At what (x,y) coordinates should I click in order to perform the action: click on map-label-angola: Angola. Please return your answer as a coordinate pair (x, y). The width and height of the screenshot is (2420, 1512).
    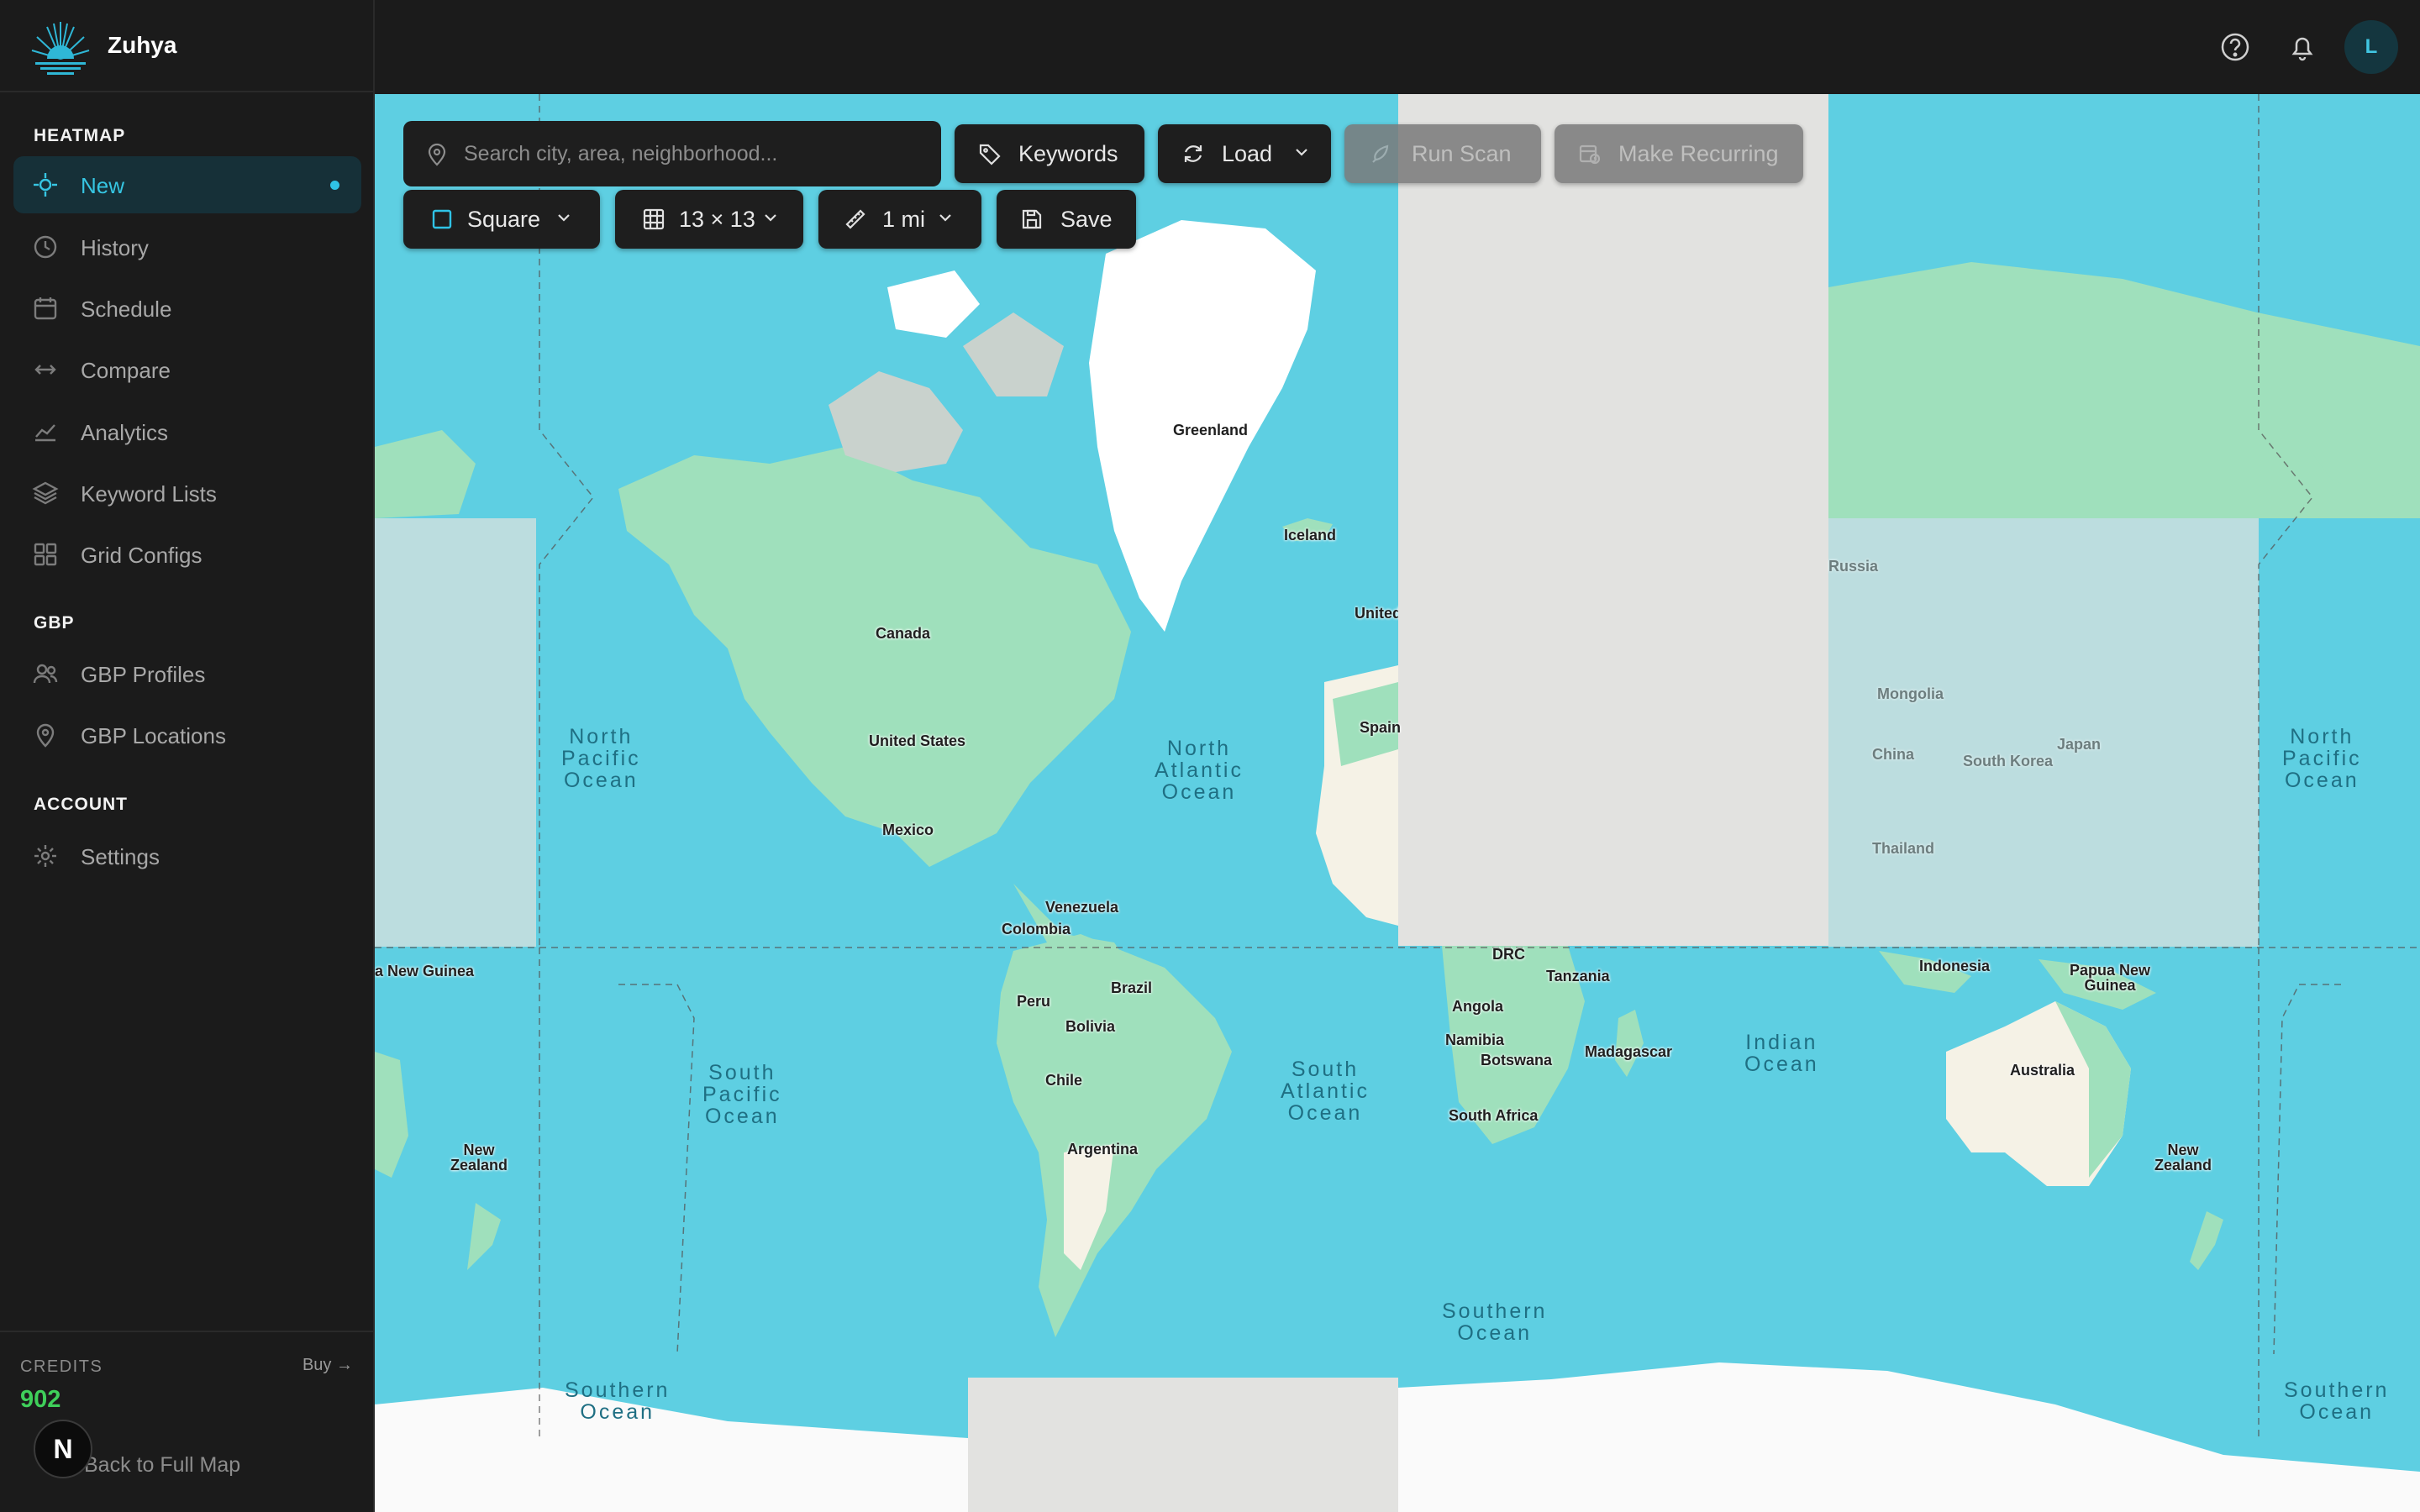
    Looking at the image, I should click on (1477, 1006).